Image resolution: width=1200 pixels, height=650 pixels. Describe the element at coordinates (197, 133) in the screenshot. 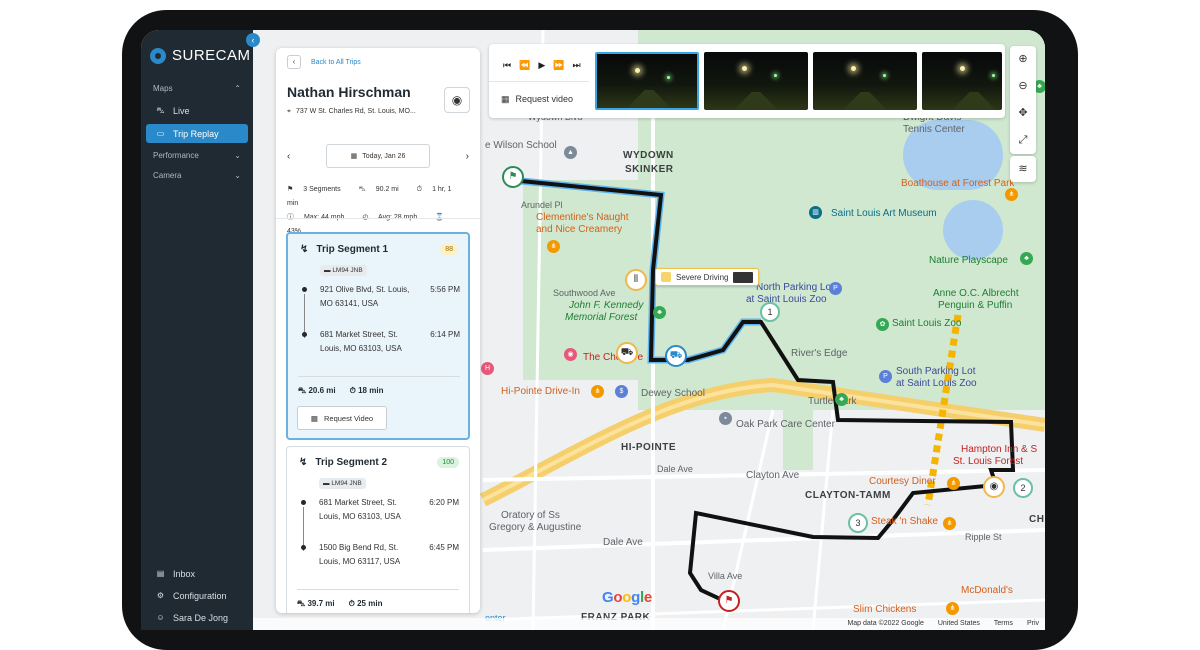

I see `sidebar-item-trip-replay: ▭ Trip Replay` at that location.